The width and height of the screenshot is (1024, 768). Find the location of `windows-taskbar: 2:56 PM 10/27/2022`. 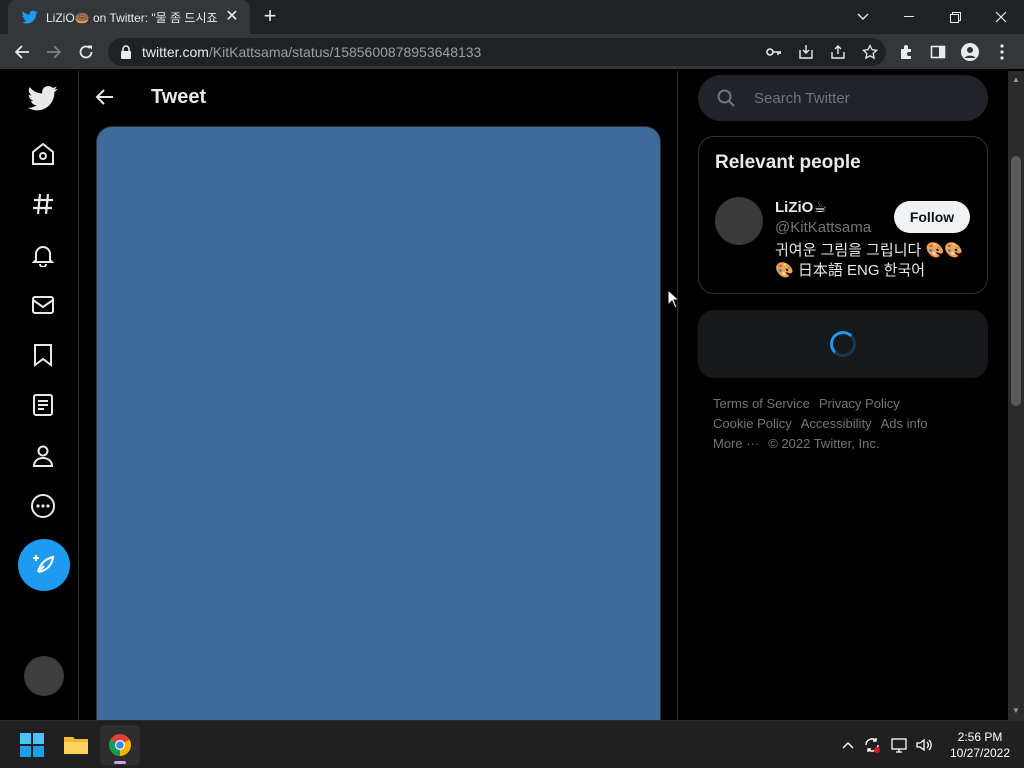

windows-taskbar: 2:56 PM 10/27/2022 is located at coordinates (512, 744).